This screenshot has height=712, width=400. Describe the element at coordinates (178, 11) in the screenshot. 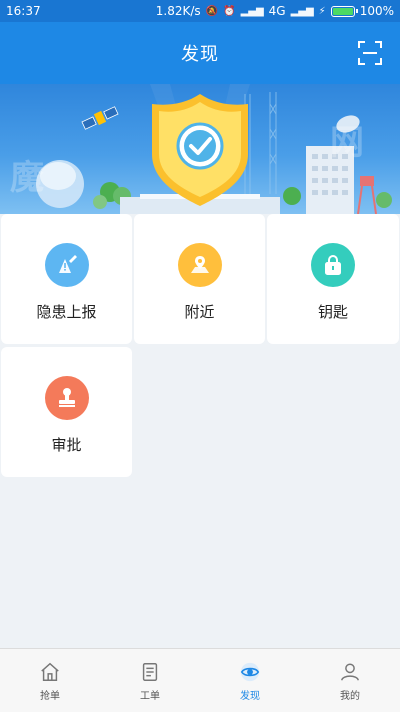

I see `network-speed: 1.82K/s` at that location.